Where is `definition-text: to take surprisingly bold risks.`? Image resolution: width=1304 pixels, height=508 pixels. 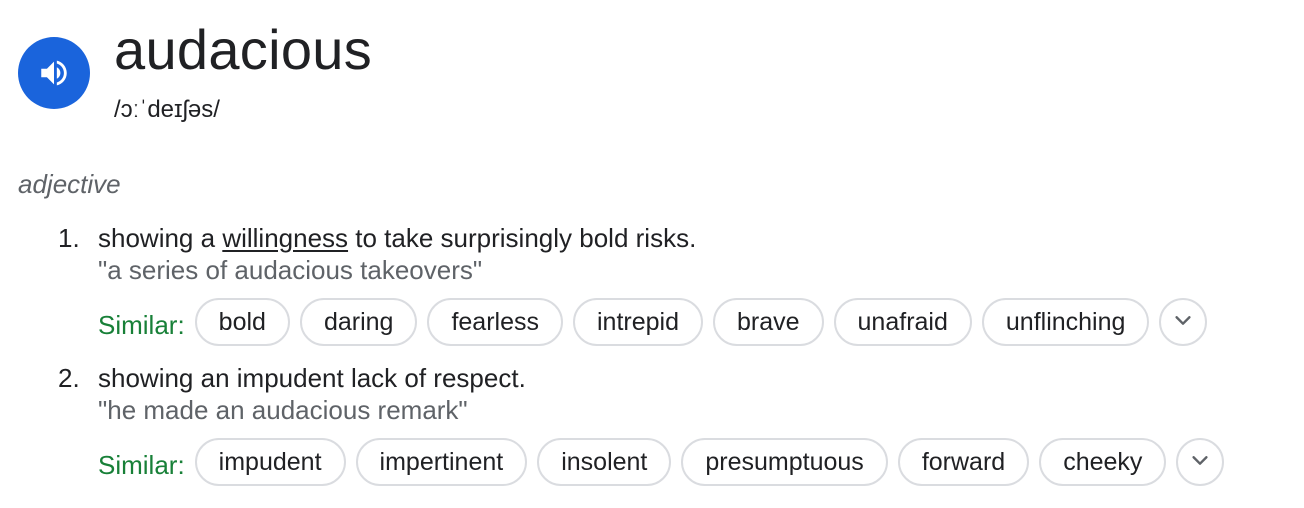 definition-text: to take surprisingly bold risks. is located at coordinates (522, 238).